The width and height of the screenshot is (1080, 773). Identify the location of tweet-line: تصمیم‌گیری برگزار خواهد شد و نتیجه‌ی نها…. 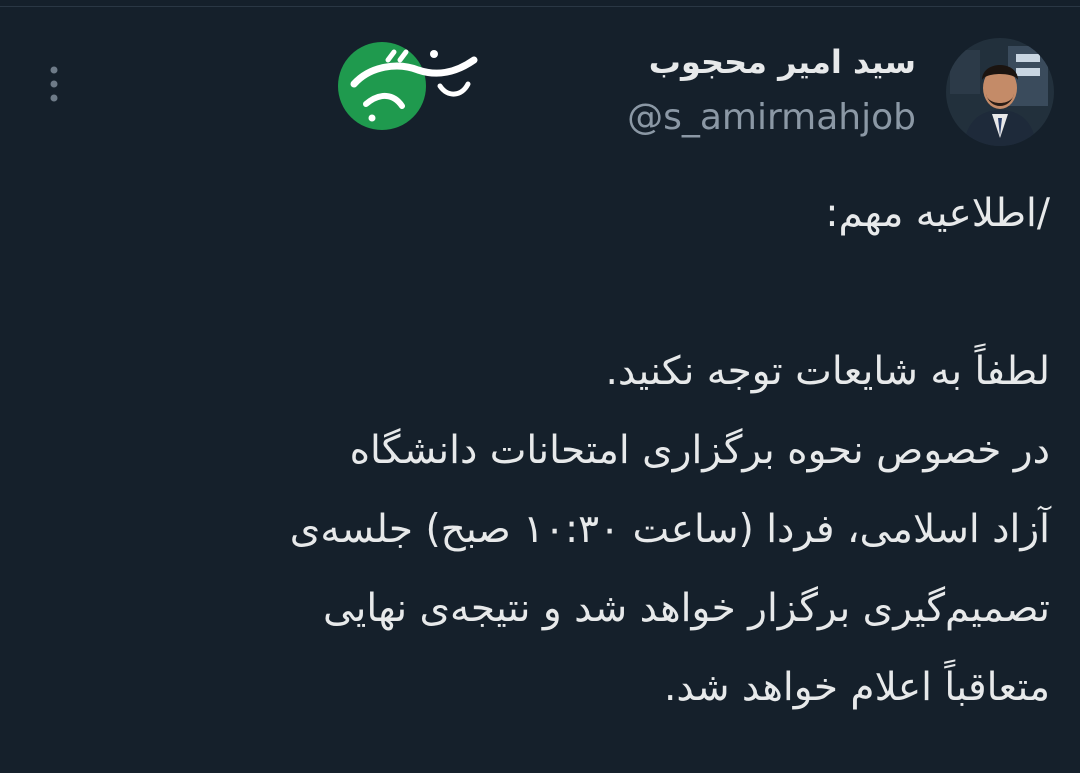
(686, 608).